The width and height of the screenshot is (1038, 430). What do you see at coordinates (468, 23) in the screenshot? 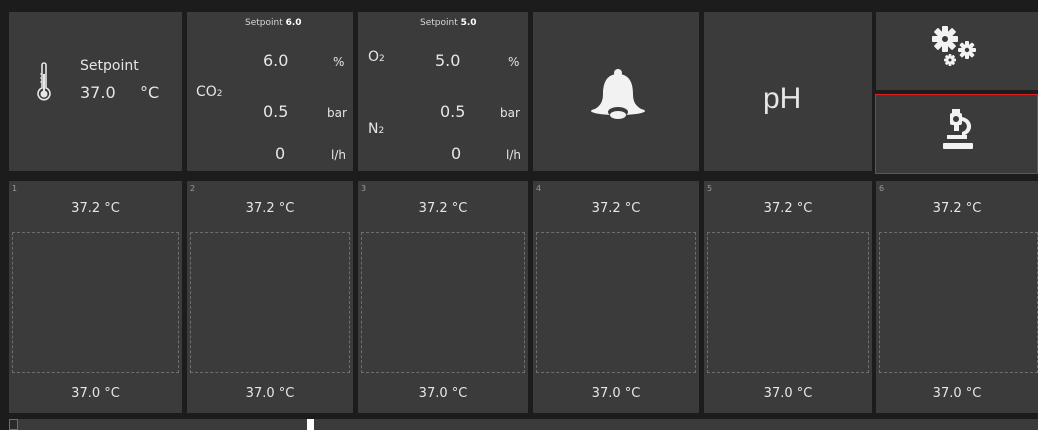
I see `o2-setpoint-value: 5.0` at bounding box center [468, 23].